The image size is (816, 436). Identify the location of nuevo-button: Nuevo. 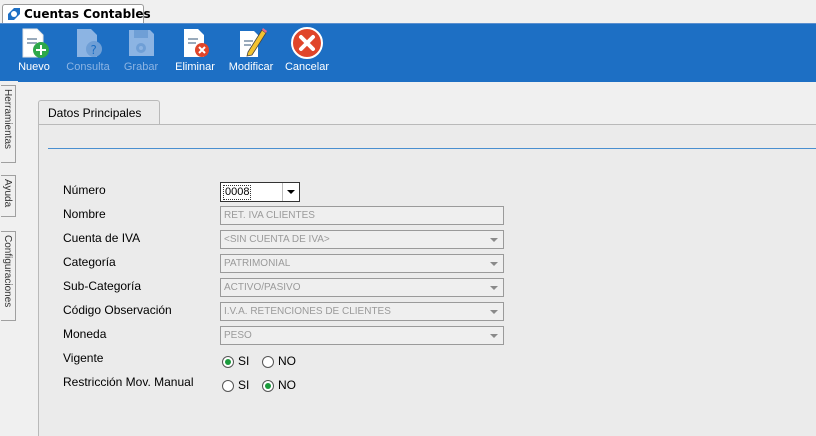
(34, 53).